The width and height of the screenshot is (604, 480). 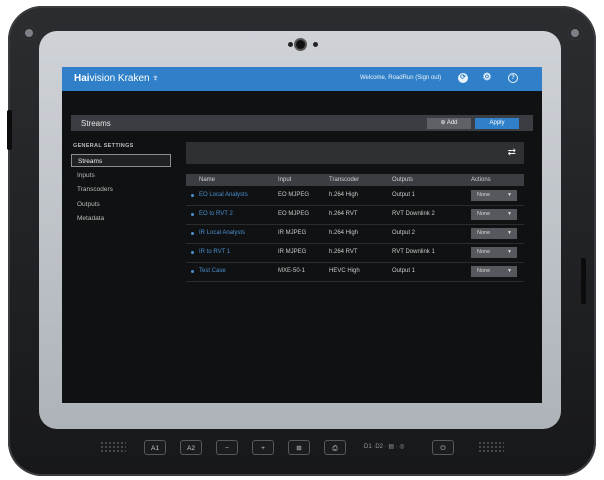 What do you see at coordinates (300, 44) in the screenshot?
I see `camera-lens` at bounding box center [300, 44].